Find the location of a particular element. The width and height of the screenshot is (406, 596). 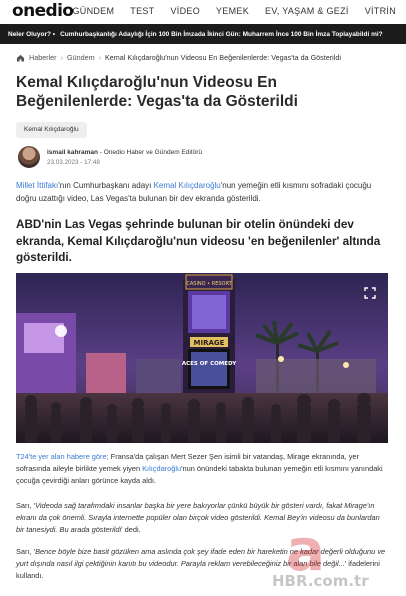

sign-top-text: CASINO • RESORT is located at coordinates (209, 284).